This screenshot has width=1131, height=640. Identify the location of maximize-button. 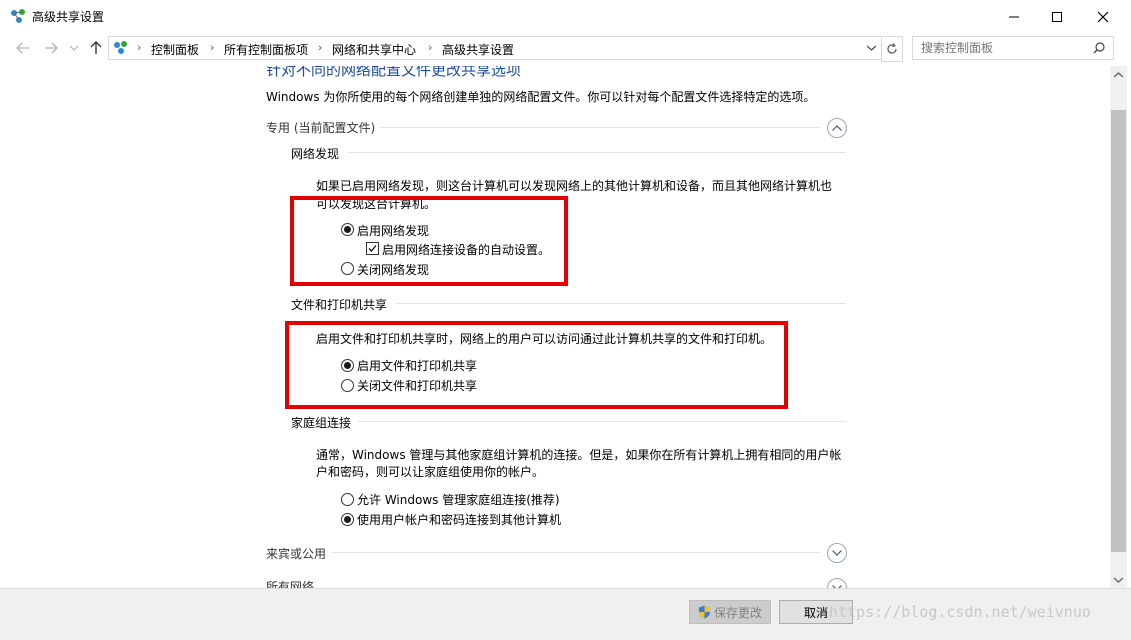
(1057, 16).